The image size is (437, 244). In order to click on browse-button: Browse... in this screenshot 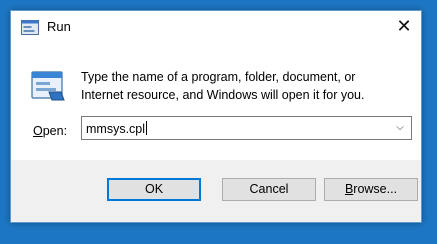, I will do `click(371, 189)`.